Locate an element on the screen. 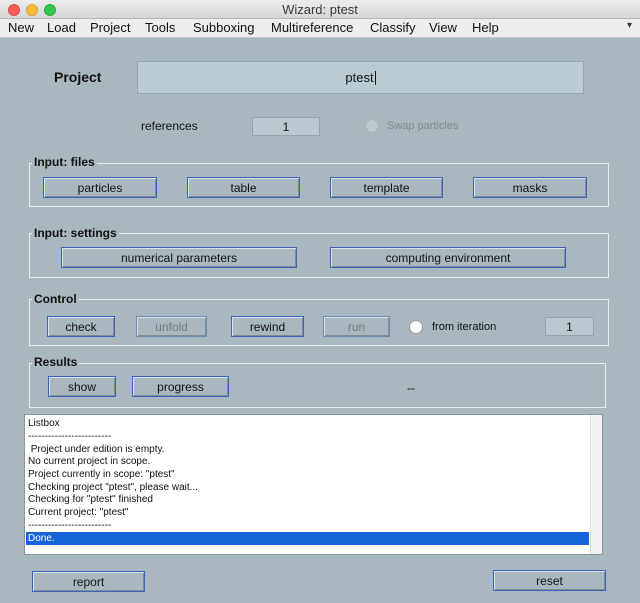 The image size is (640, 603). run-button: run is located at coordinates (356, 326).